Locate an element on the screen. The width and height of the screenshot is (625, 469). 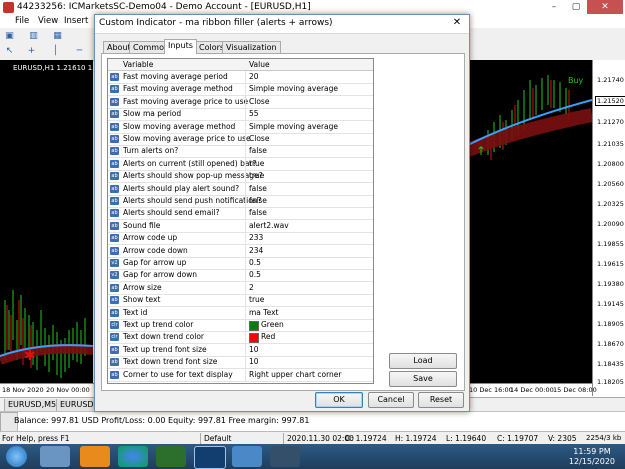
chart-area-right: ↑ is located at coordinates (530, 228).